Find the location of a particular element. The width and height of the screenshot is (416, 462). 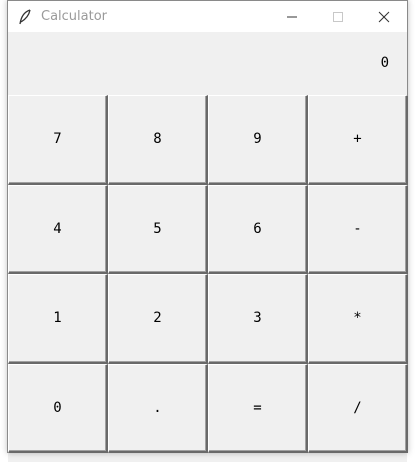

minimize-icon is located at coordinates (292, 16).